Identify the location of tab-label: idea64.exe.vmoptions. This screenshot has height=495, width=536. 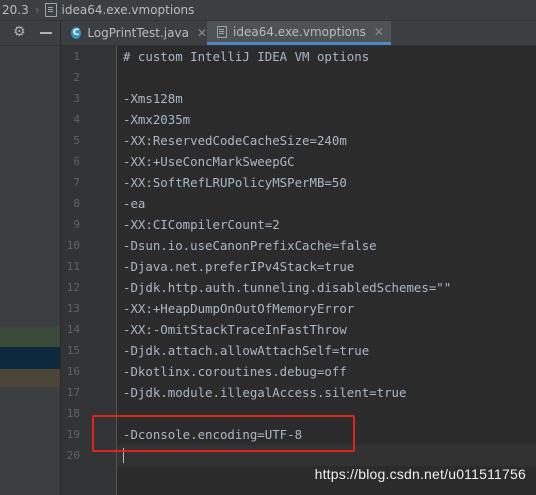
(299, 31).